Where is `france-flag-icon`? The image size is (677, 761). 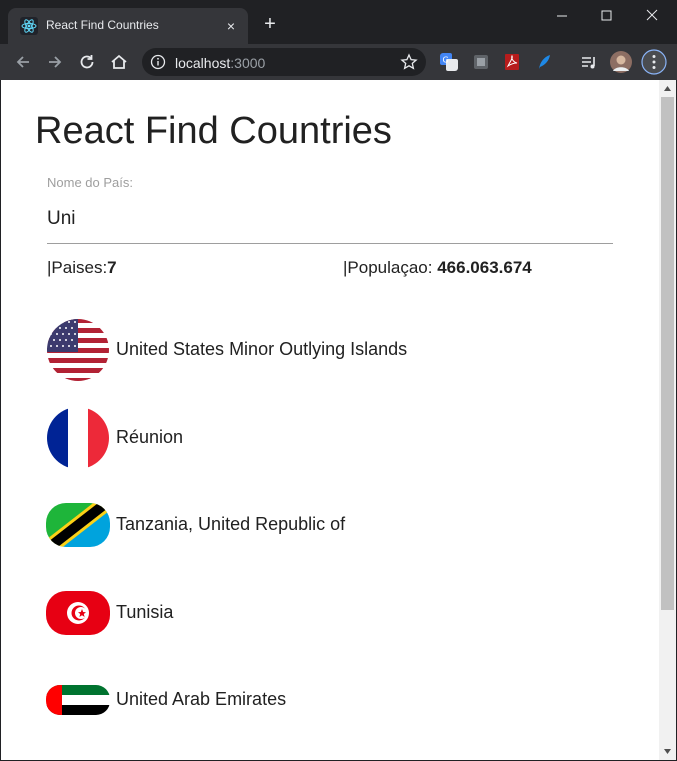
france-flag-icon is located at coordinates (78, 438).